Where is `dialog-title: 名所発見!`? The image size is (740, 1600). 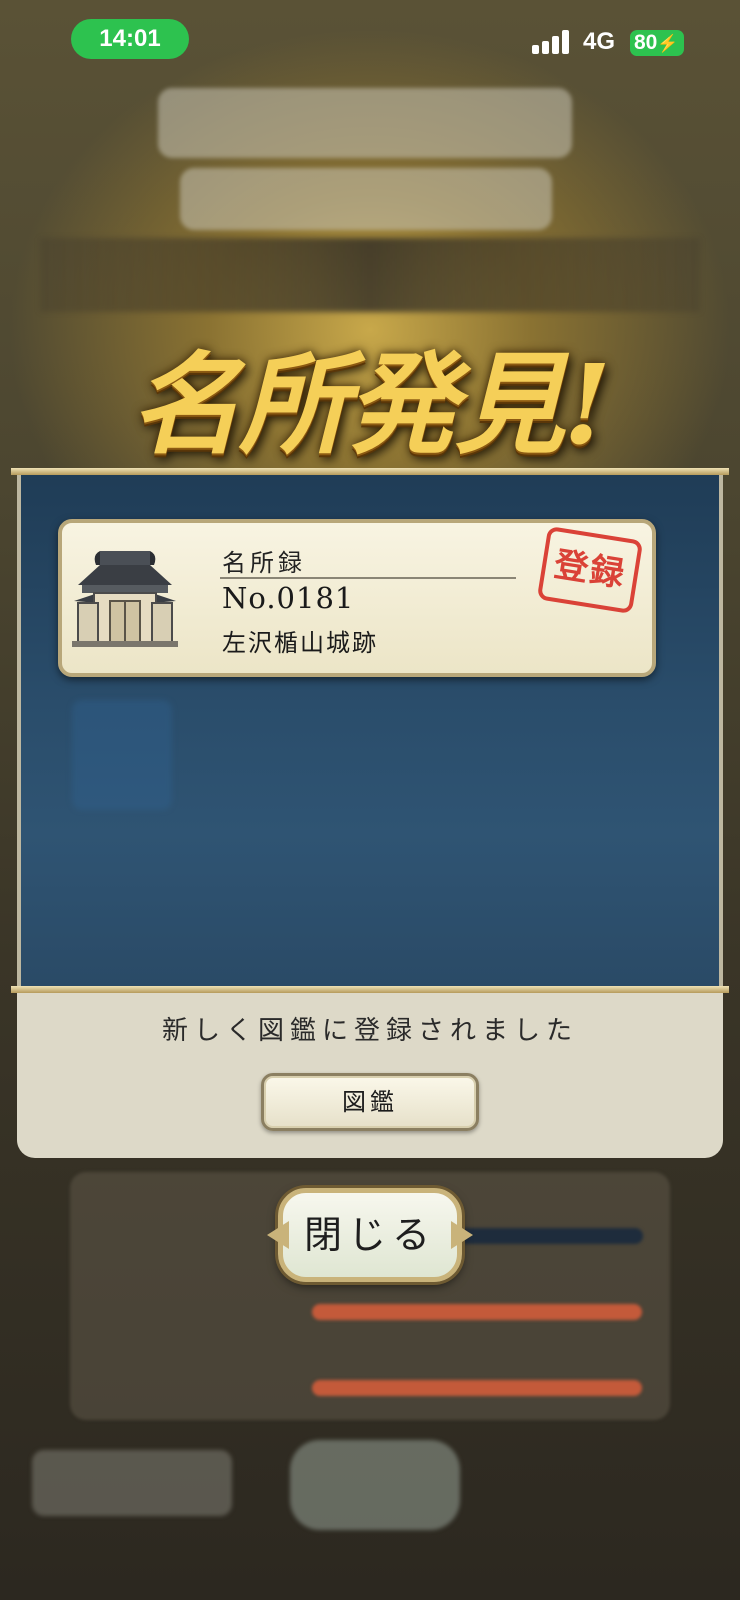 dialog-title: 名所発見! is located at coordinates (370, 404).